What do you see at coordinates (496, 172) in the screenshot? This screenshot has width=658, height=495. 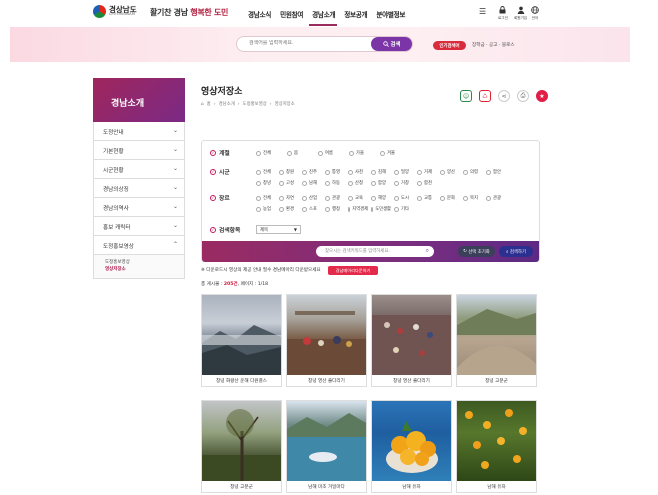 I see `region-option: 함안` at bounding box center [496, 172].